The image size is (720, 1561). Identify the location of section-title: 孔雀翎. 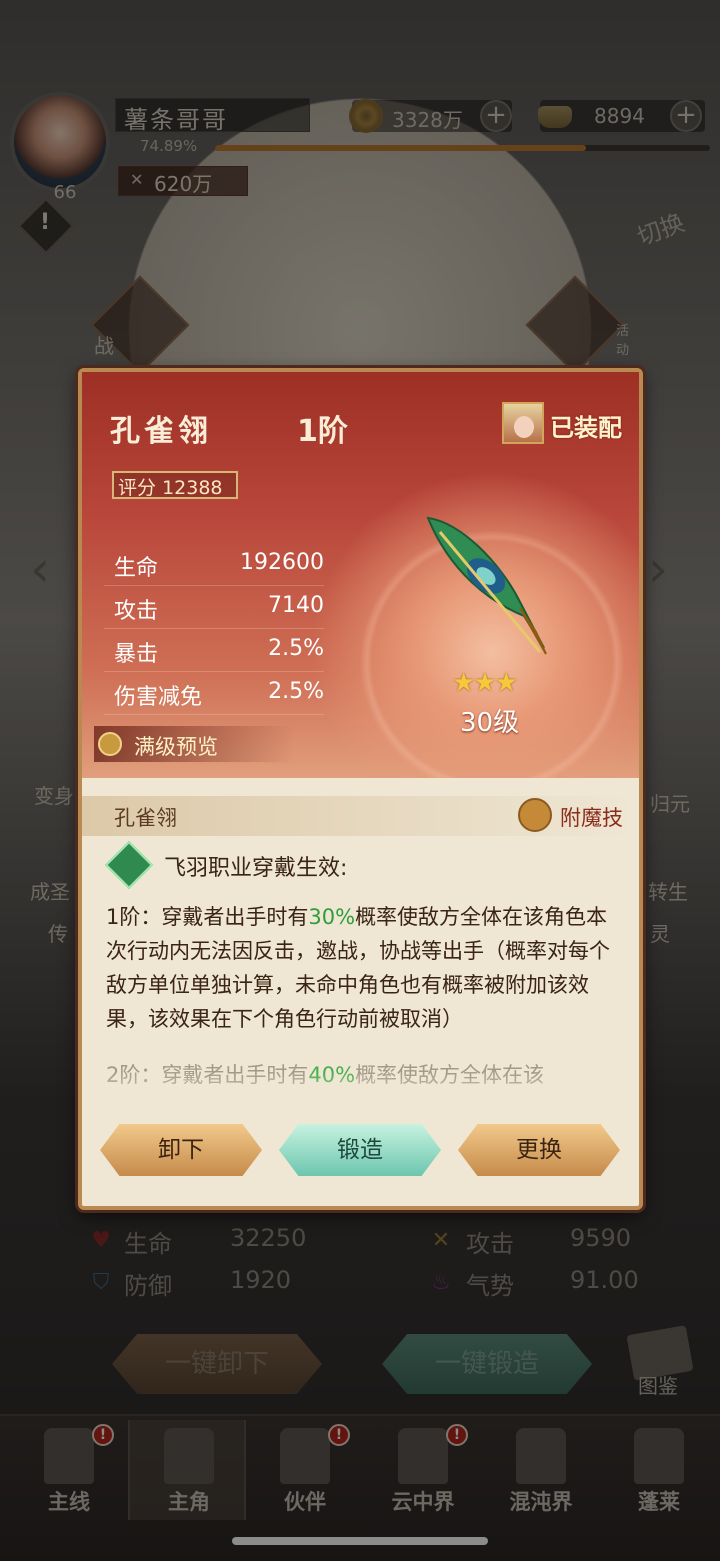
(145, 818).